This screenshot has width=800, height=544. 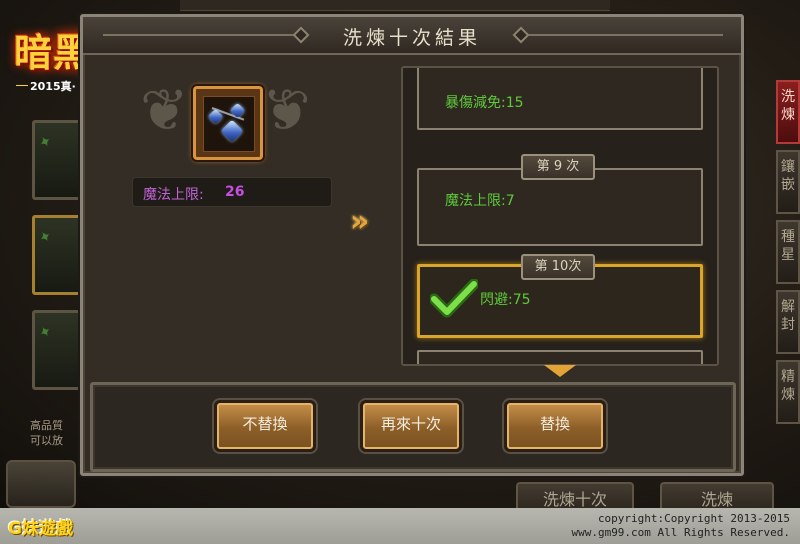 What do you see at coordinates (411, 426) in the screenshot?
I see `retry-ten-button: 再來十次` at bounding box center [411, 426].